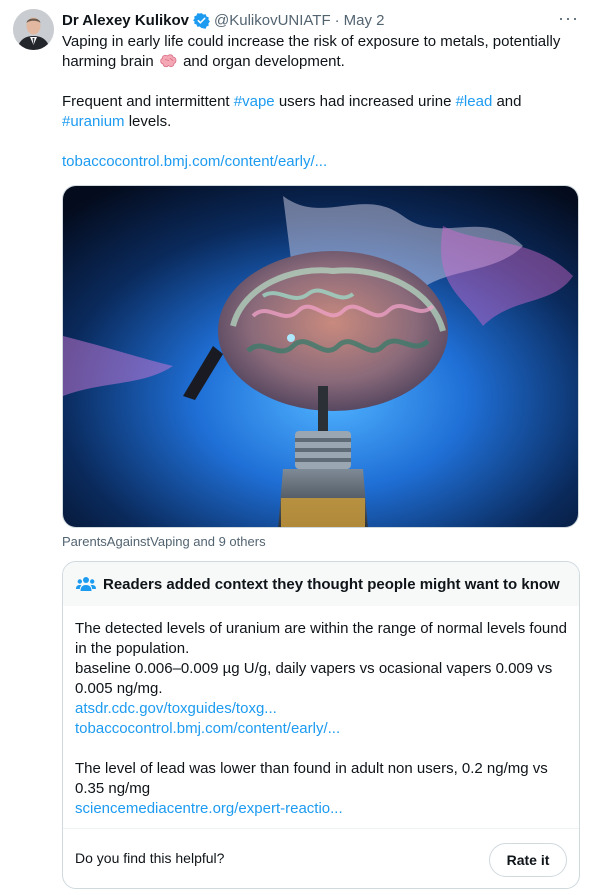 The image size is (593, 895). What do you see at coordinates (272, 20) in the screenshot?
I see `author-handle: @KulikovUNIATF` at bounding box center [272, 20].